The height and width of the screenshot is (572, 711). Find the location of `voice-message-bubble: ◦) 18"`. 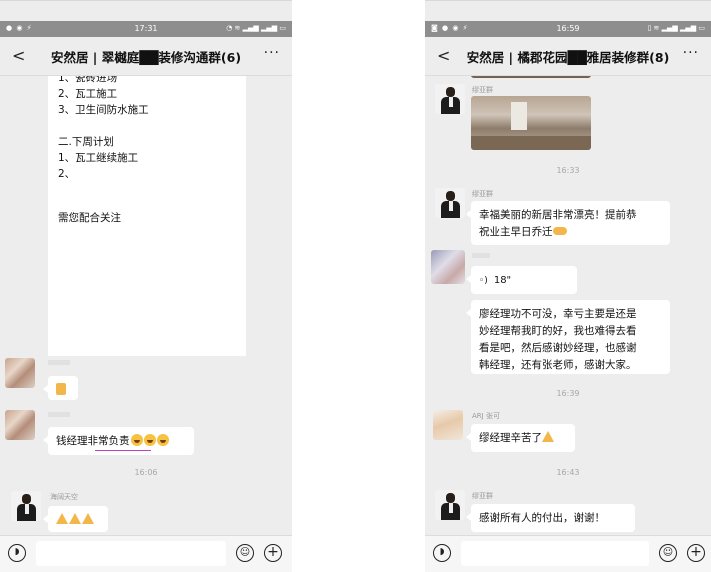

voice-message-bubble: ◦) 18" is located at coordinates (521, 280).